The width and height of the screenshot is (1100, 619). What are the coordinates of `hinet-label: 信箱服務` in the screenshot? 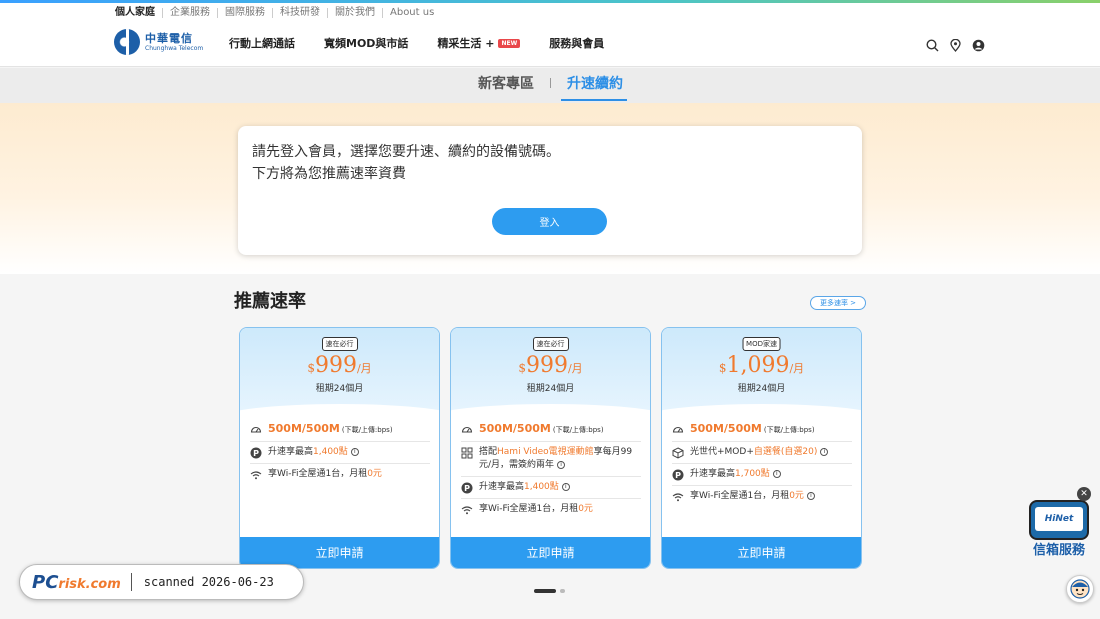 It's located at (1058, 550).